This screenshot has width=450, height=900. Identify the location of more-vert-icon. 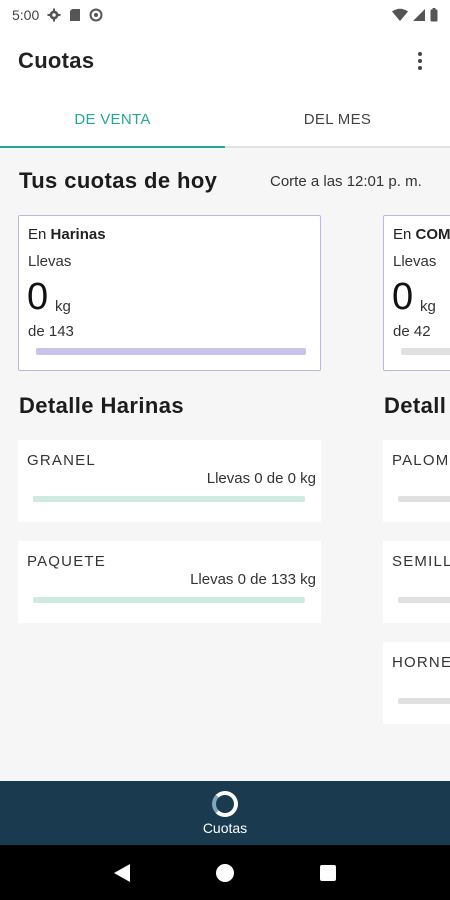
(420, 61).